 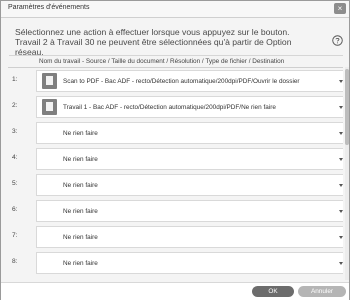 What do you see at coordinates (273, 291) in the screenshot?
I see `ok-button: OK` at bounding box center [273, 291].